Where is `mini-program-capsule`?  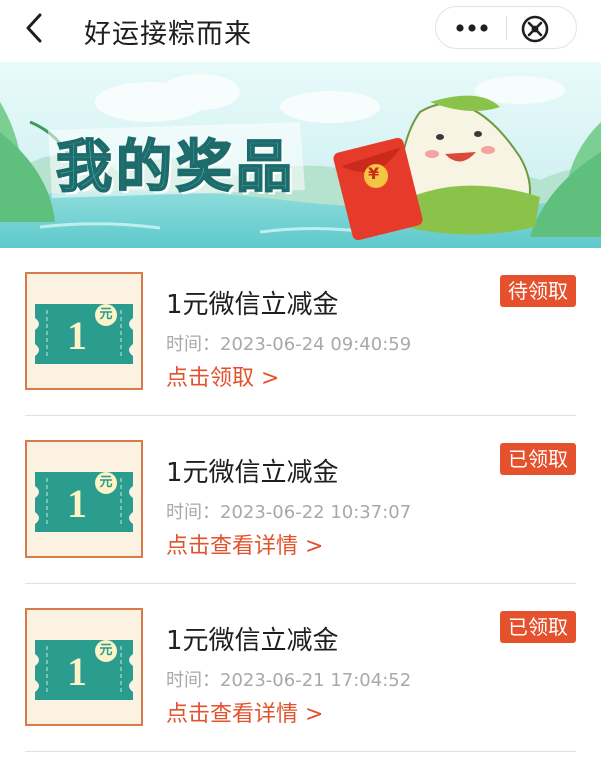
mini-program-capsule is located at coordinates (506, 27).